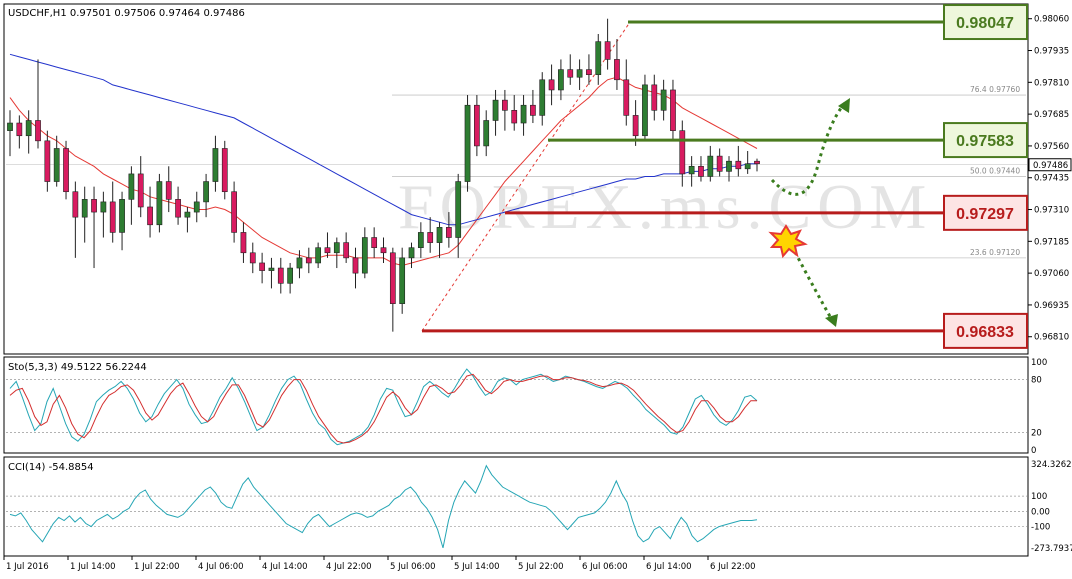  What do you see at coordinates (1051, 20) in the screenshot?
I see `price-tick-label: 0.98060` at bounding box center [1051, 20].